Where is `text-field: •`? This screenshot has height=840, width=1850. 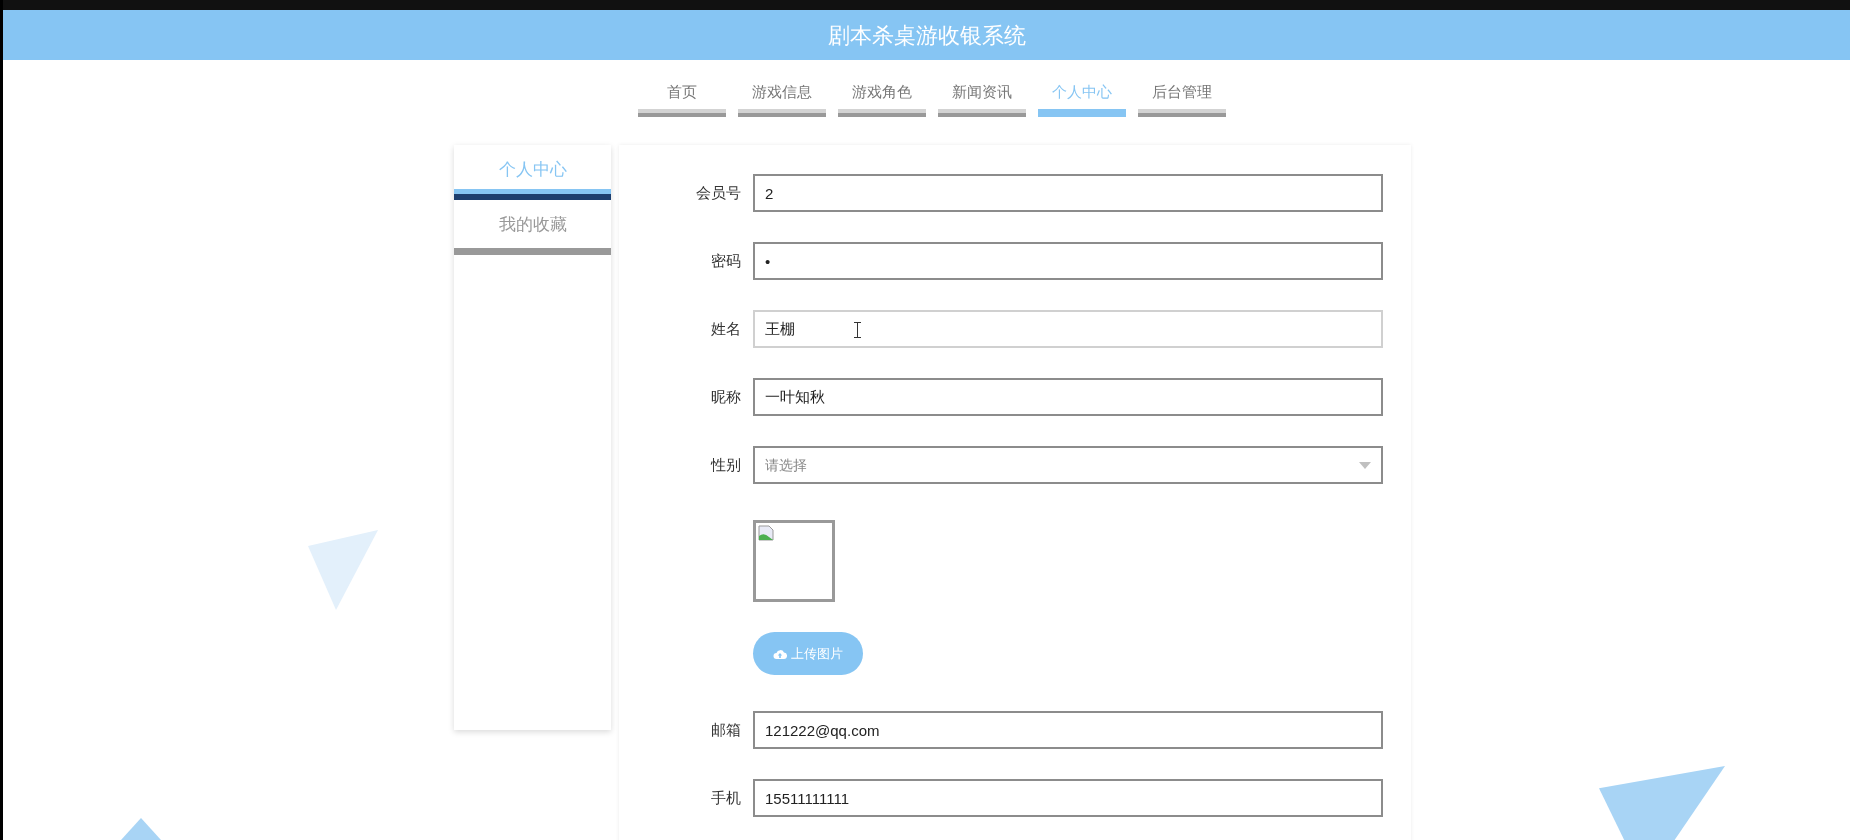
text-field: • is located at coordinates (1068, 261).